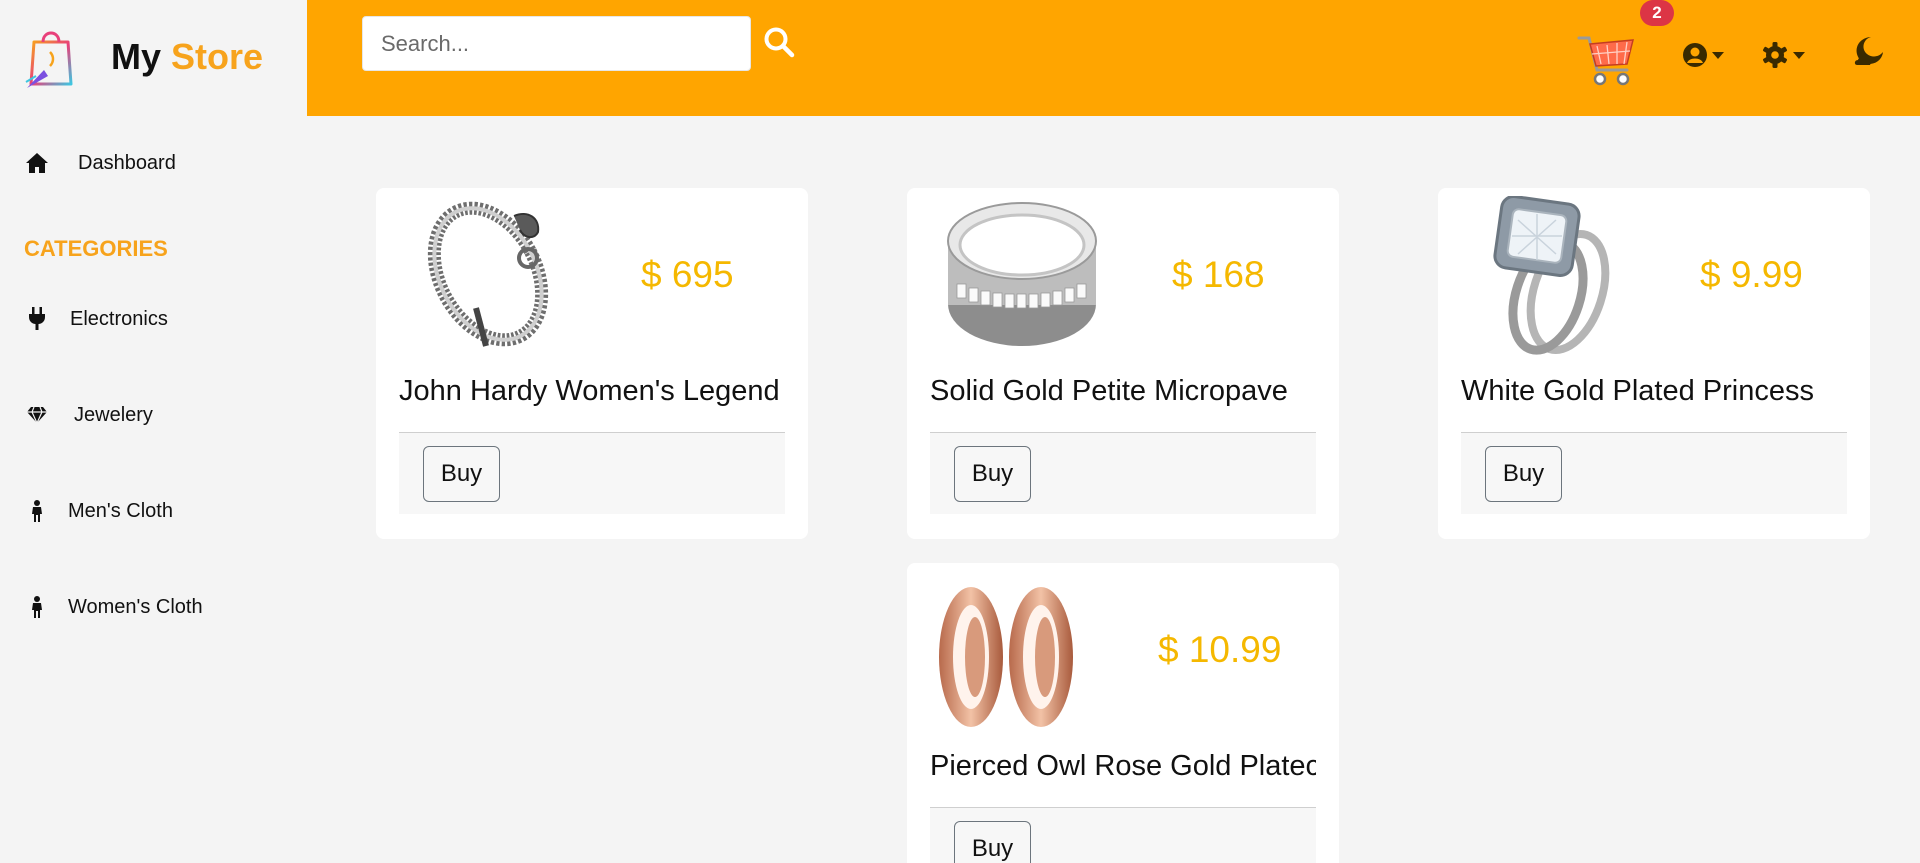 Image resolution: width=1920 pixels, height=863 pixels. Describe the element at coordinates (1113, 58) in the screenshot. I see `top-bar: 2` at that location.